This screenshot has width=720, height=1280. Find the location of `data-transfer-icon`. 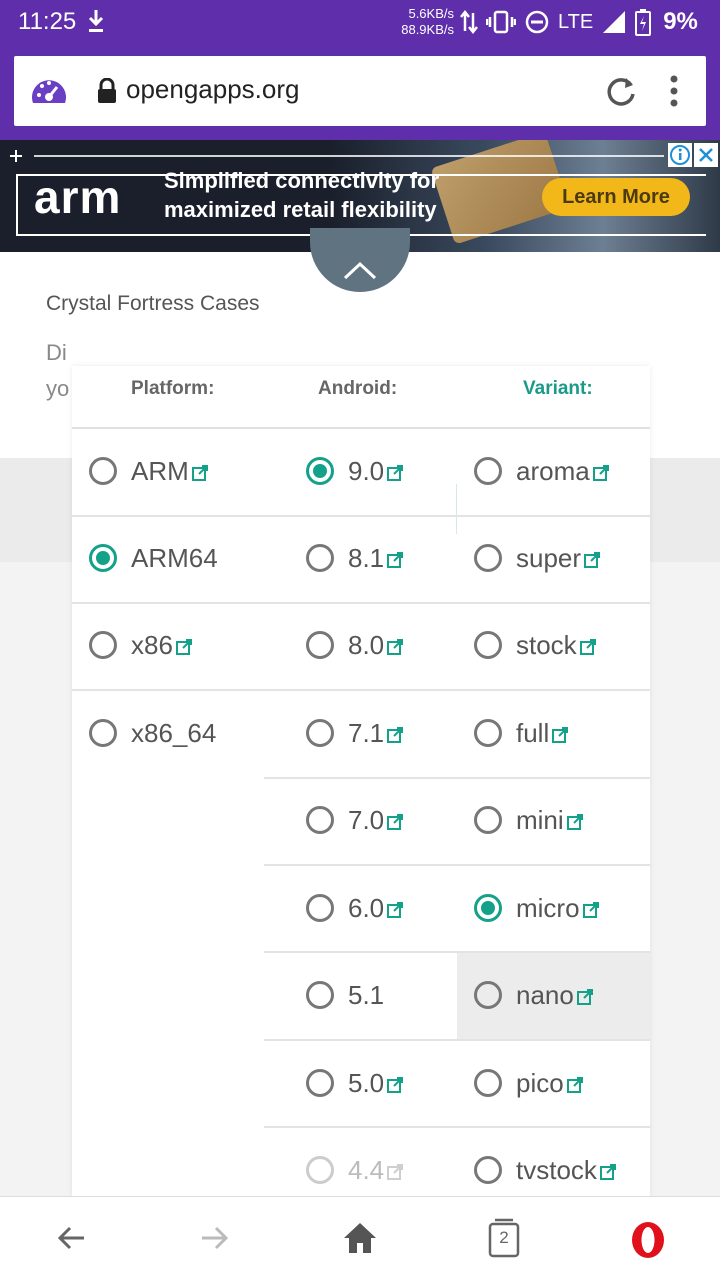

data-transfer-icon is located at coordinates (469, 22).